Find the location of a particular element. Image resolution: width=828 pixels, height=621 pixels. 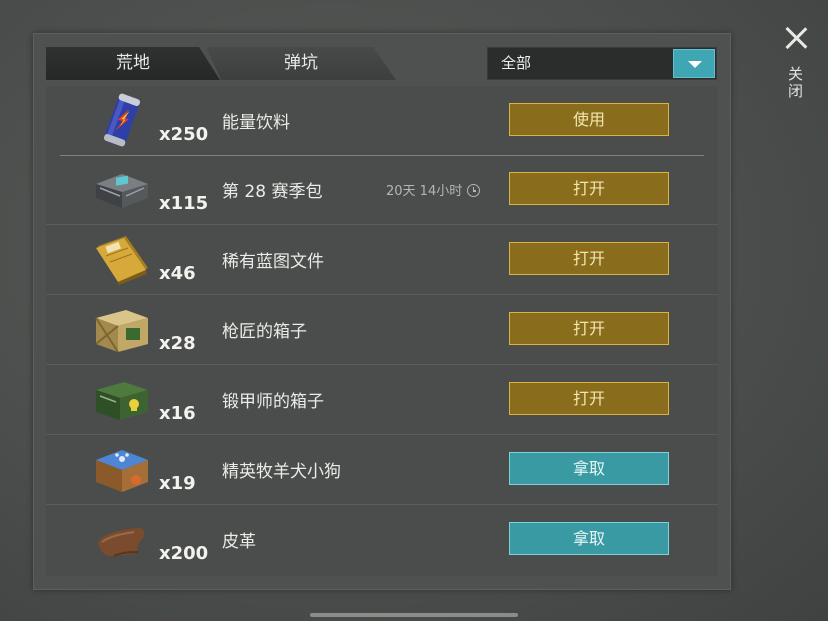

wooden-crate-icon is located at coordinates (121, 331).